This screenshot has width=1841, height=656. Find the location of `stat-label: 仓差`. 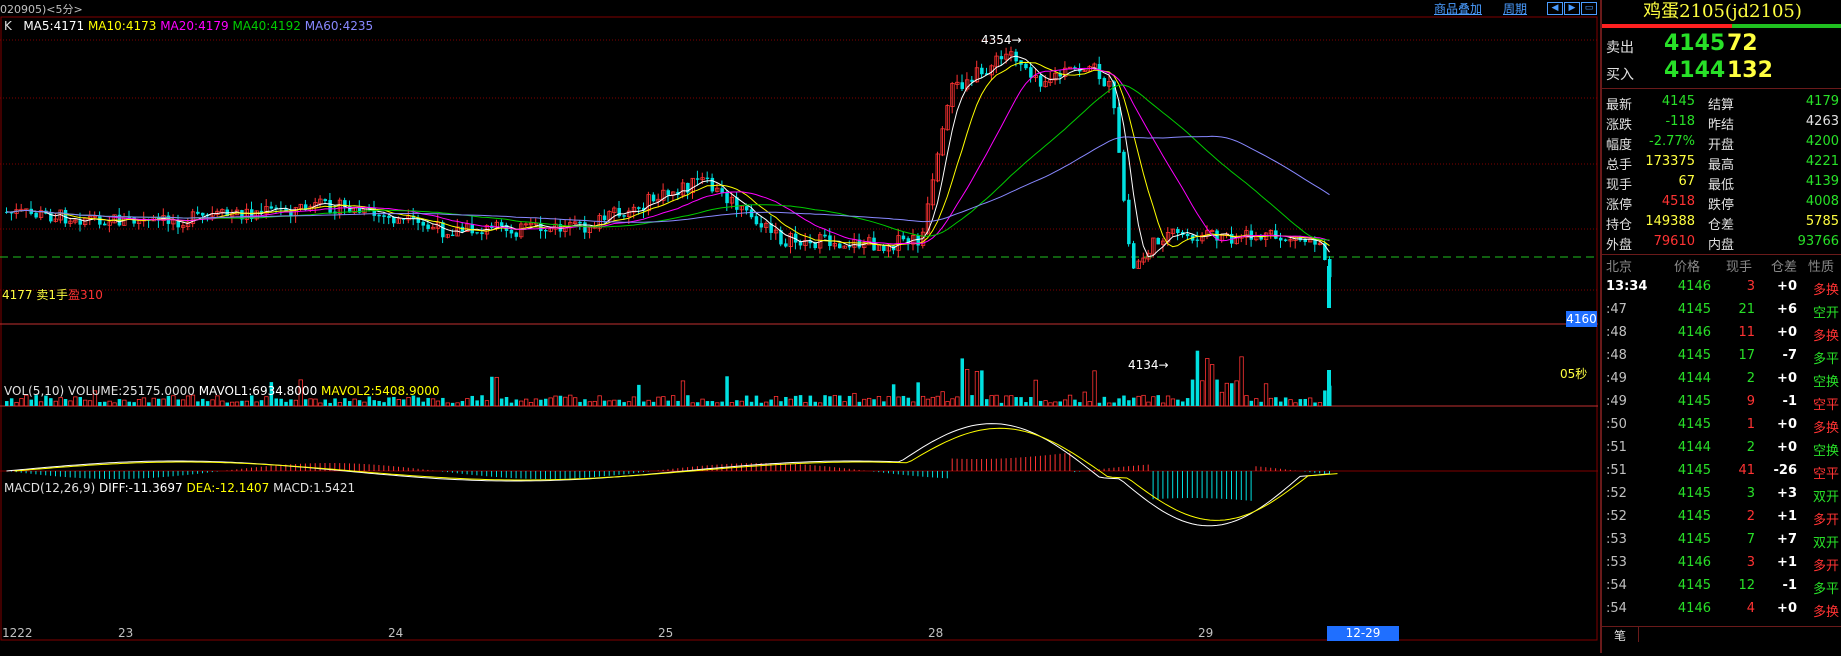

stat-label: 仓差 is located at coordinates (1721, 225).